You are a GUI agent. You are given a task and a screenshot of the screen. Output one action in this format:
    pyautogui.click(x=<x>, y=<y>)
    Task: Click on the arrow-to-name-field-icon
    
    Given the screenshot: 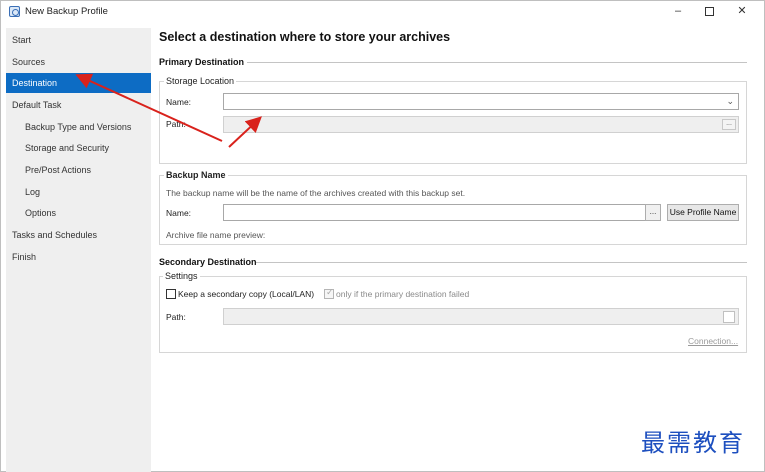 What is the action you would take?
    pyautogui.click(x=245, y=132)
    